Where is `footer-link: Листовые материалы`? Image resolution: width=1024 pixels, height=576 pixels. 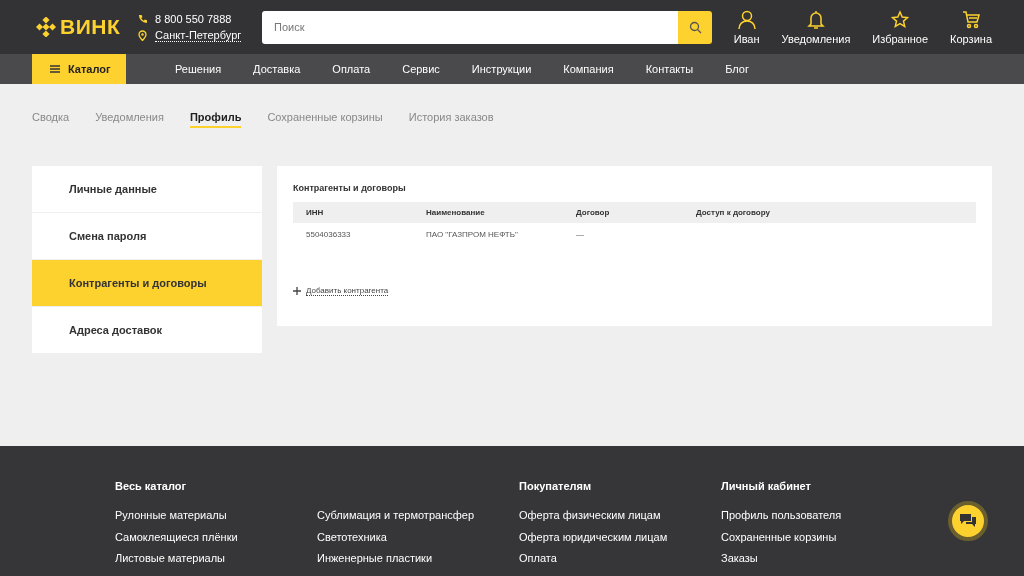 footer-link: Листовые материалы is located at coordinates (216, 563).